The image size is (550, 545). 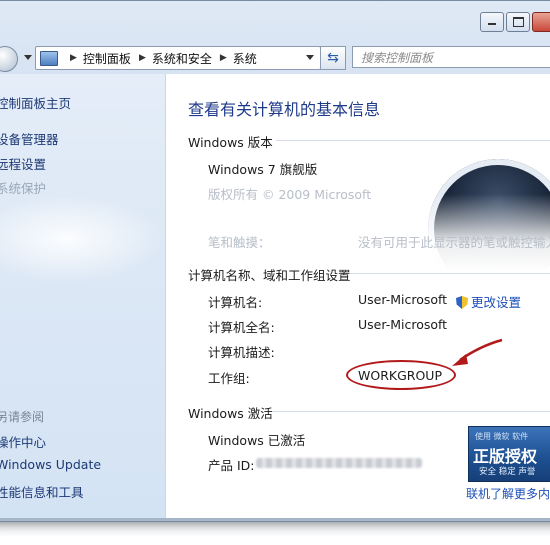 I want to click on navigation-bar: ▶ 控制面板 ▶ 系统和安全 ▶ 系统 ⇆ 搜索控制面板, so click(x=275, y=58).